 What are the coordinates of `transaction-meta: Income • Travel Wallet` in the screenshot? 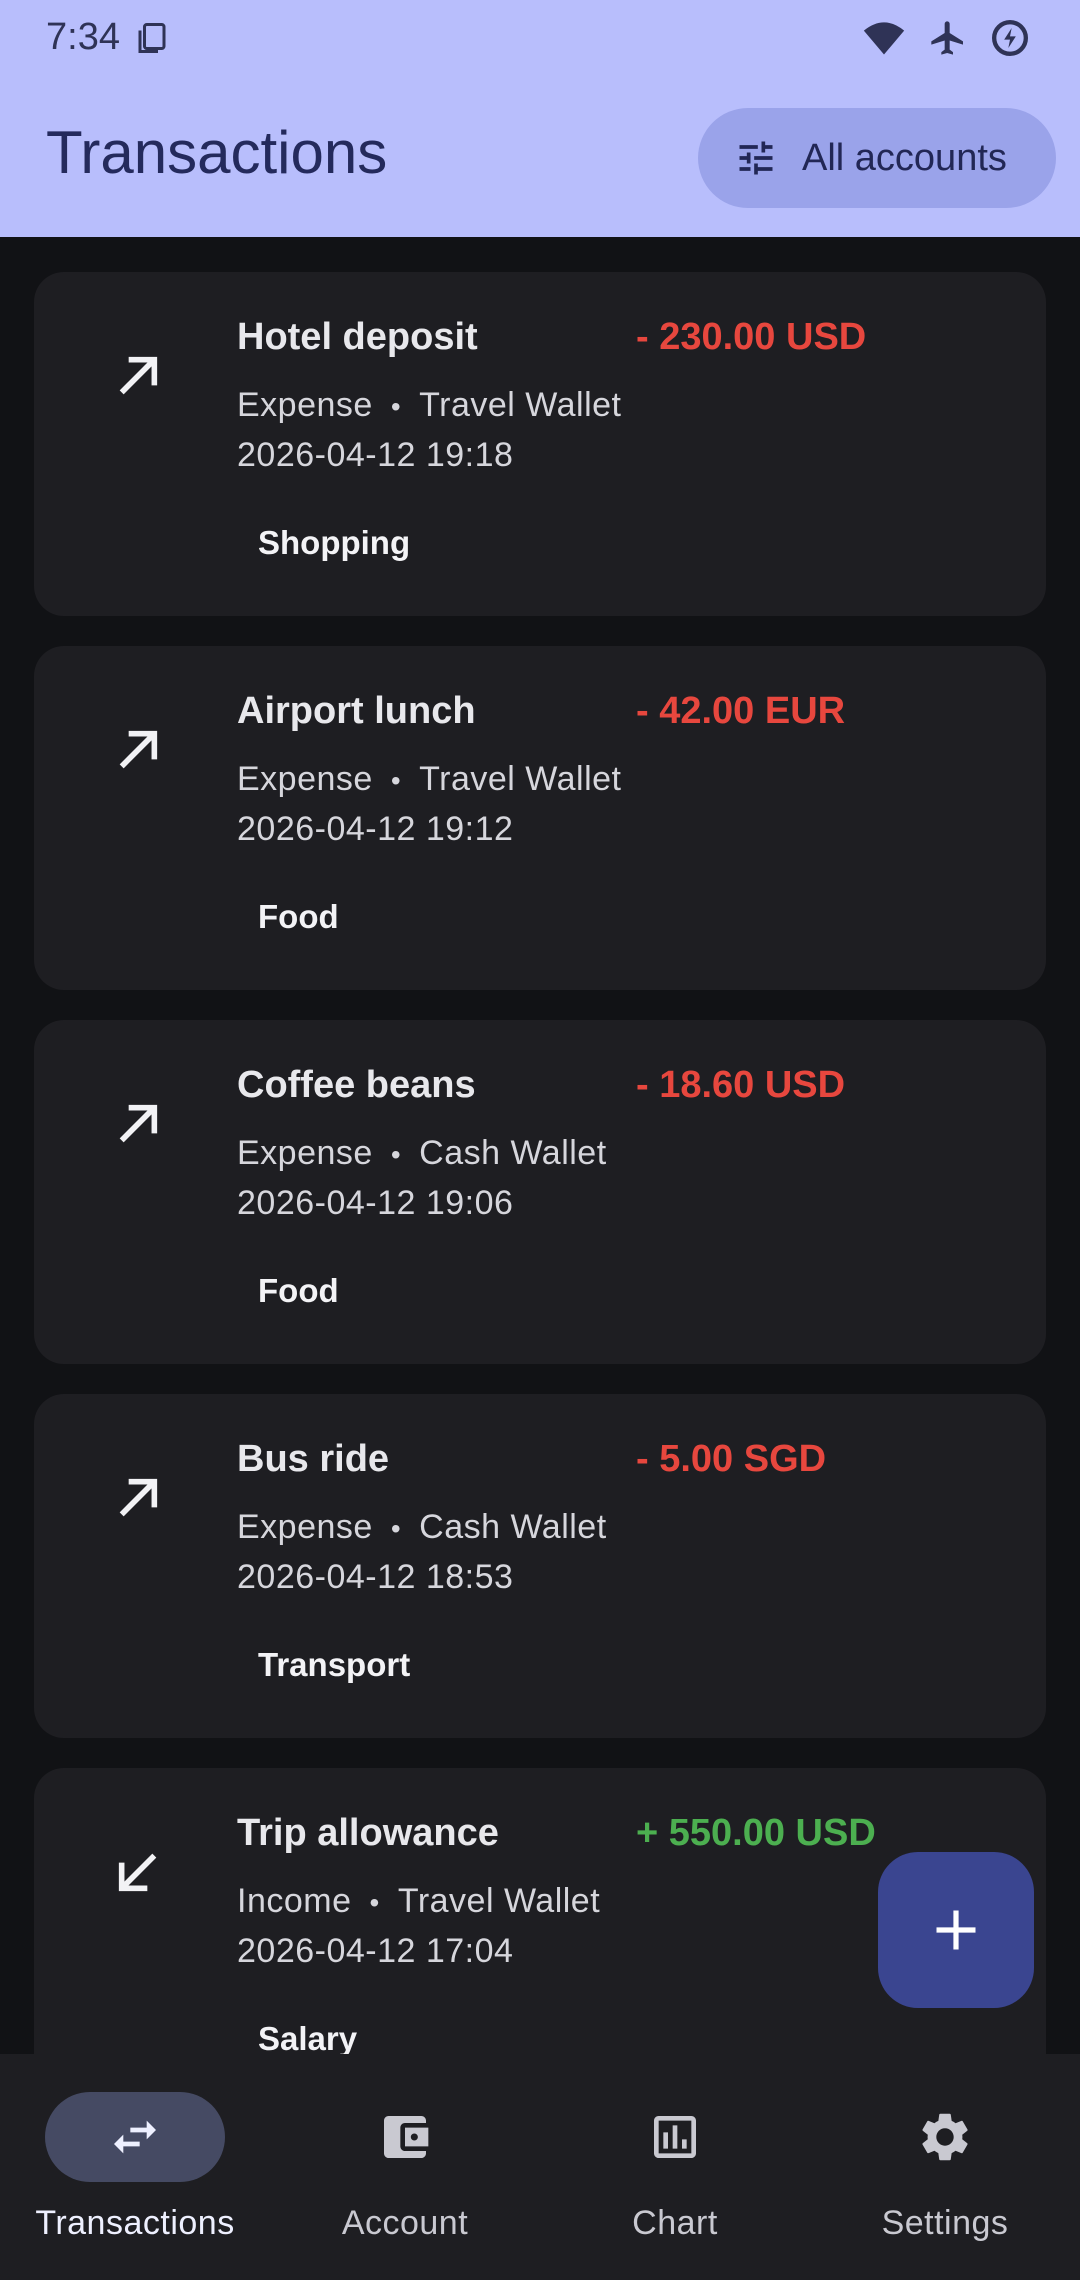 It's located at (418, 1901).